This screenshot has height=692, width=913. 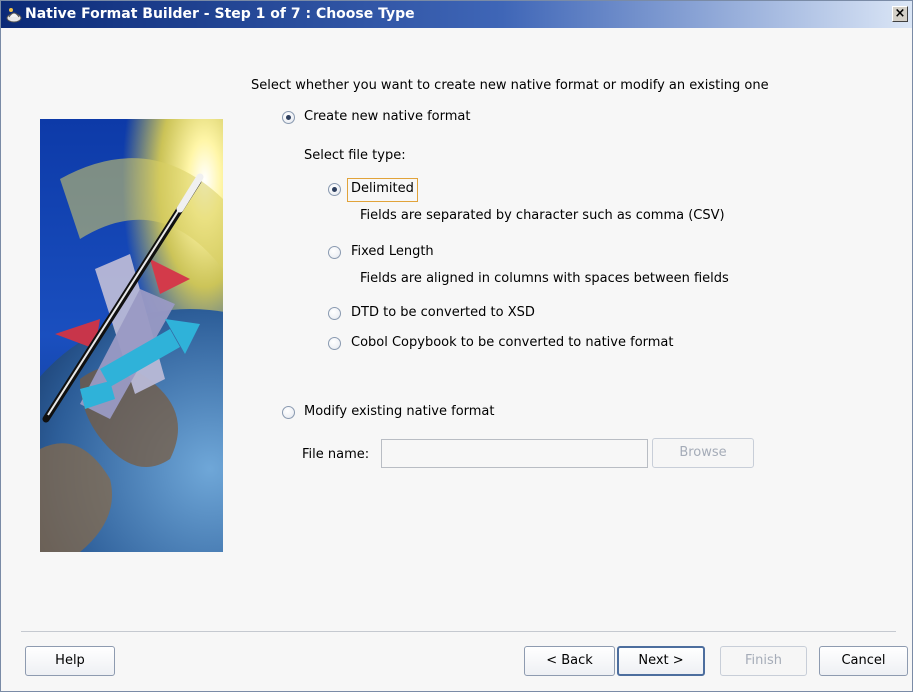 What do you see at coordinates (288, 117) in the screenshot?
I see `create-new-radio` at bounding box center [288, 117].